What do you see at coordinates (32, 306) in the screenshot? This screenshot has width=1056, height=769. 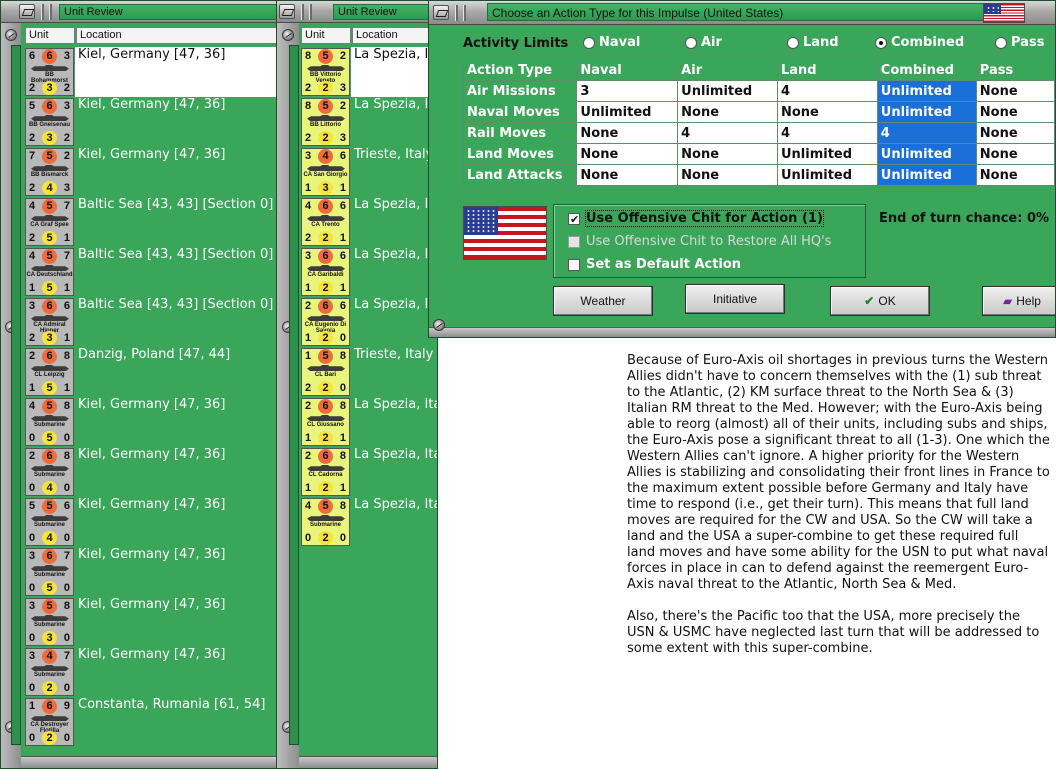 I see `counter-value: 3` at bounding box center [32, 306].